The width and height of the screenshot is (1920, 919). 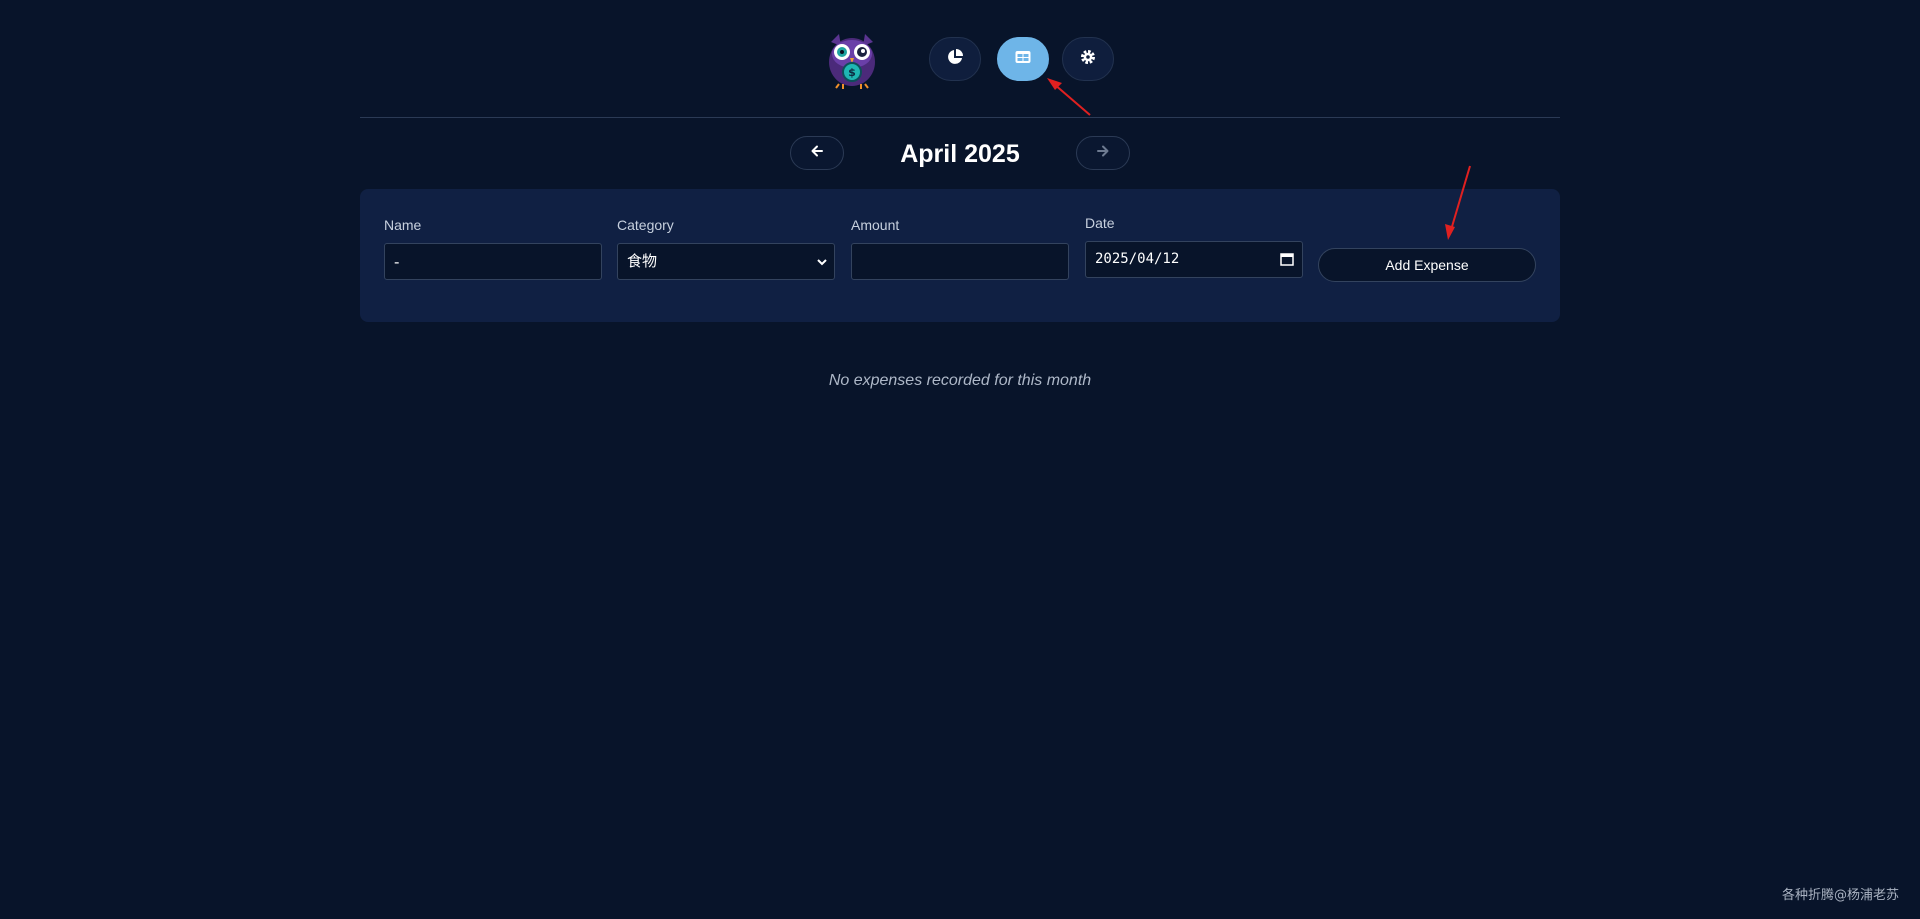 I want to click on empty-state-message: No expenses recorded for this month, so click(x=960, y=380).